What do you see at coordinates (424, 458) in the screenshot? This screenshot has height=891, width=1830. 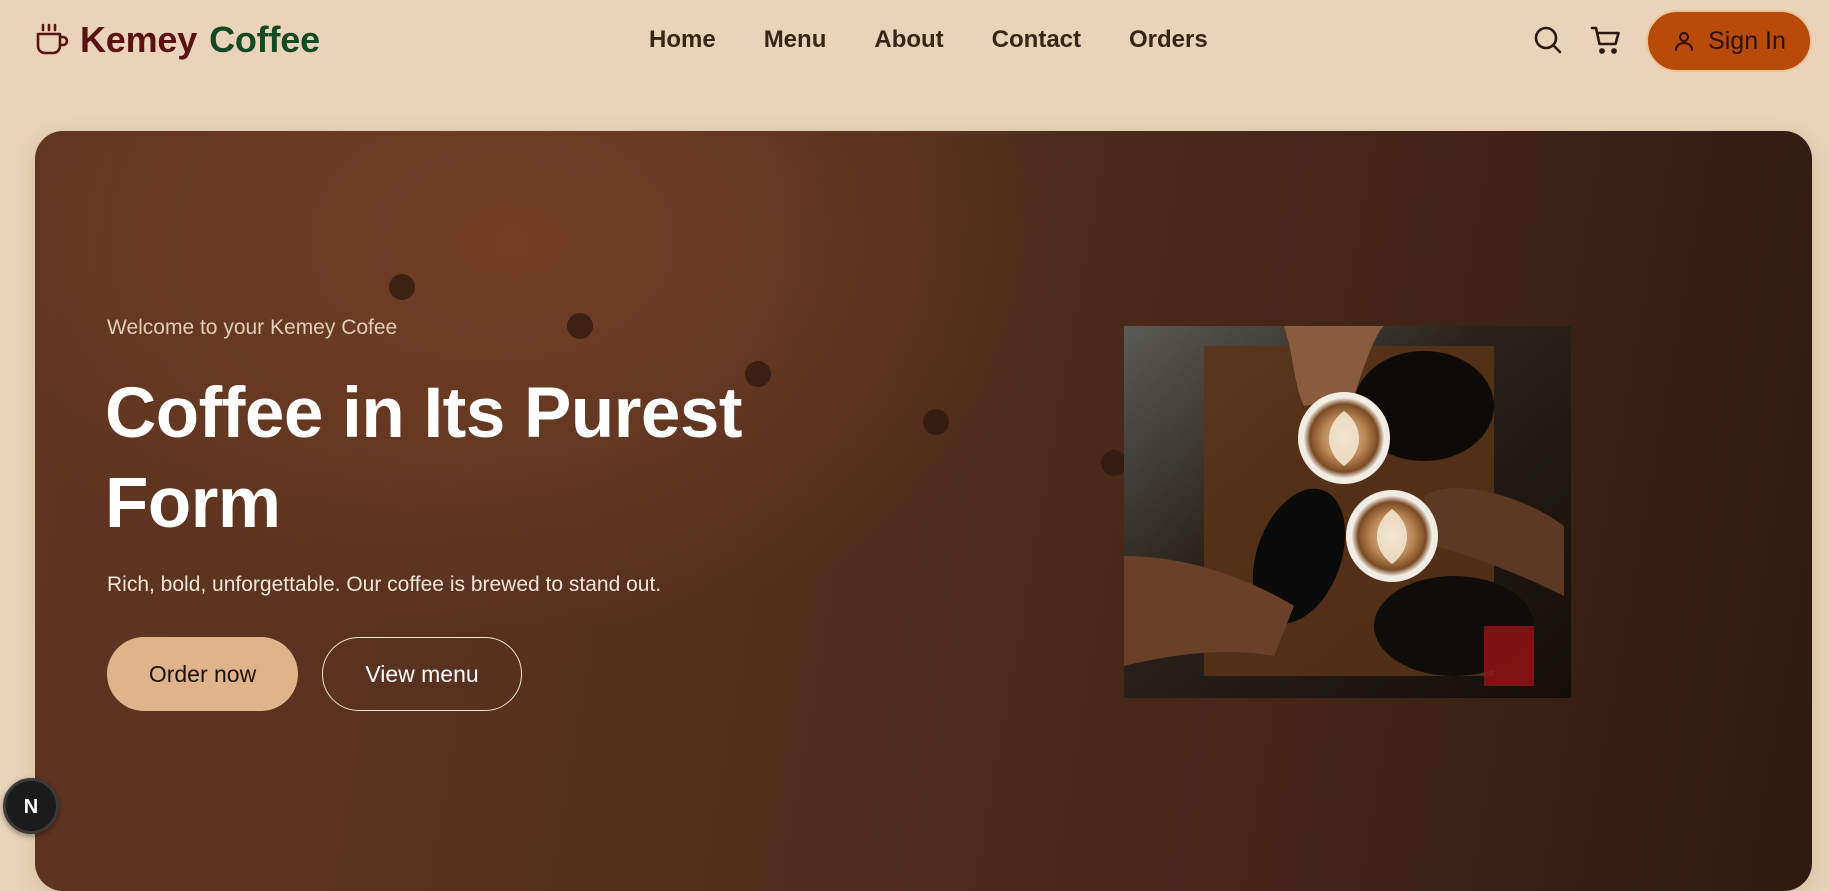 I see `hero-title: Coffee in Its Purest Form` at bounding box center [424, 458].